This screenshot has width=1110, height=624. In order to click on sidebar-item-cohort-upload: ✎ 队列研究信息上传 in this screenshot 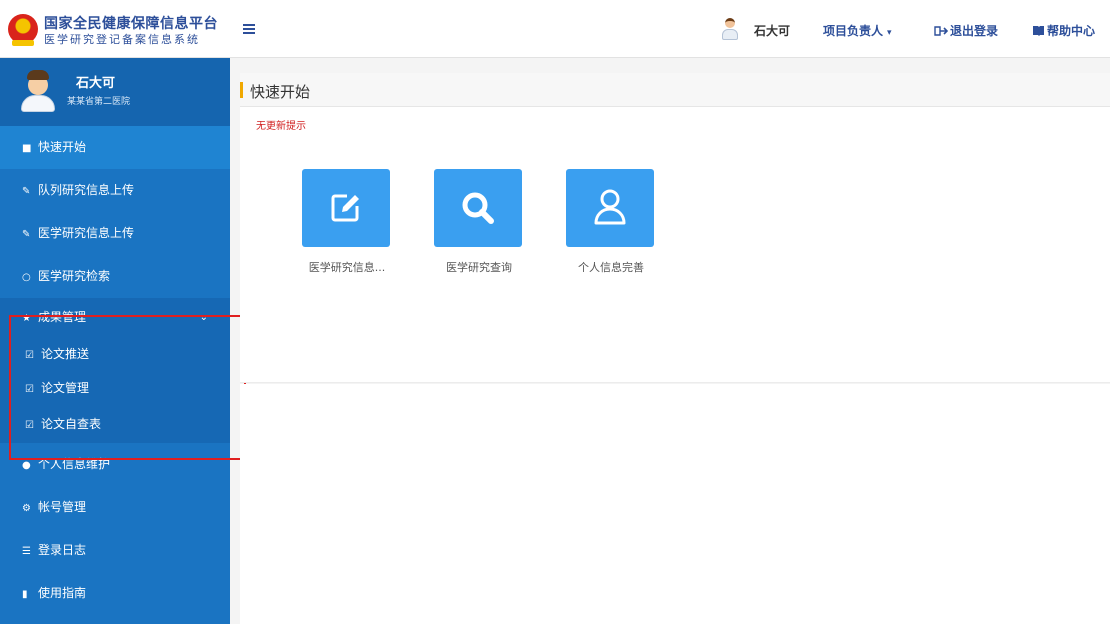, I will do `click(115, 190)`.